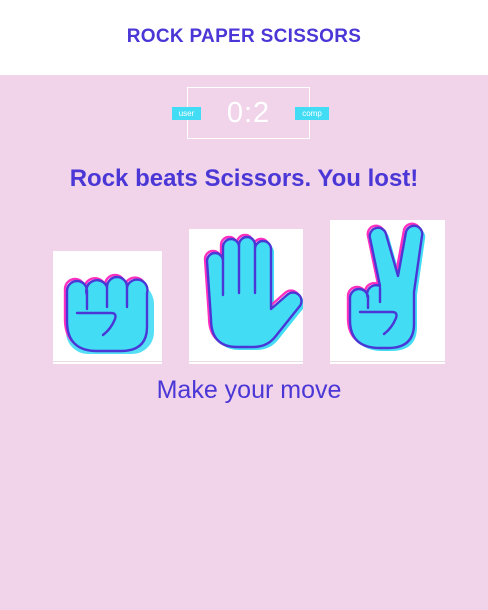  Describe the element at coordinates (386, 286) in the screenshot. I see `peace-hand-icon` at that location.